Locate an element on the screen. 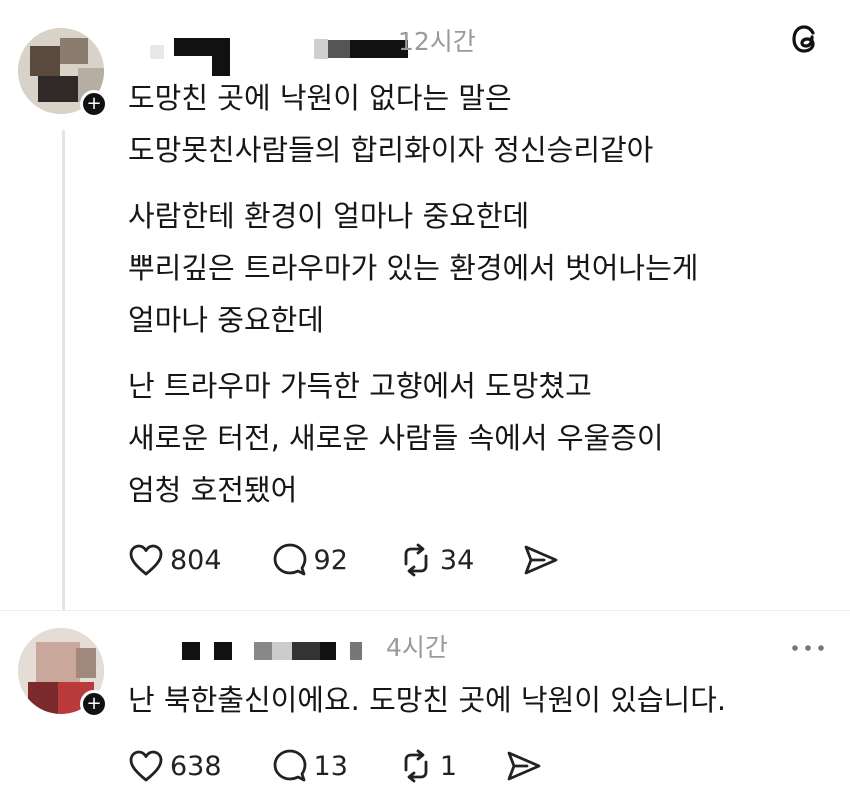  body-line: 뿌리깊은 트라우마가 있는 환경에서 벗어나는게 is located at coordinates (413, 268).